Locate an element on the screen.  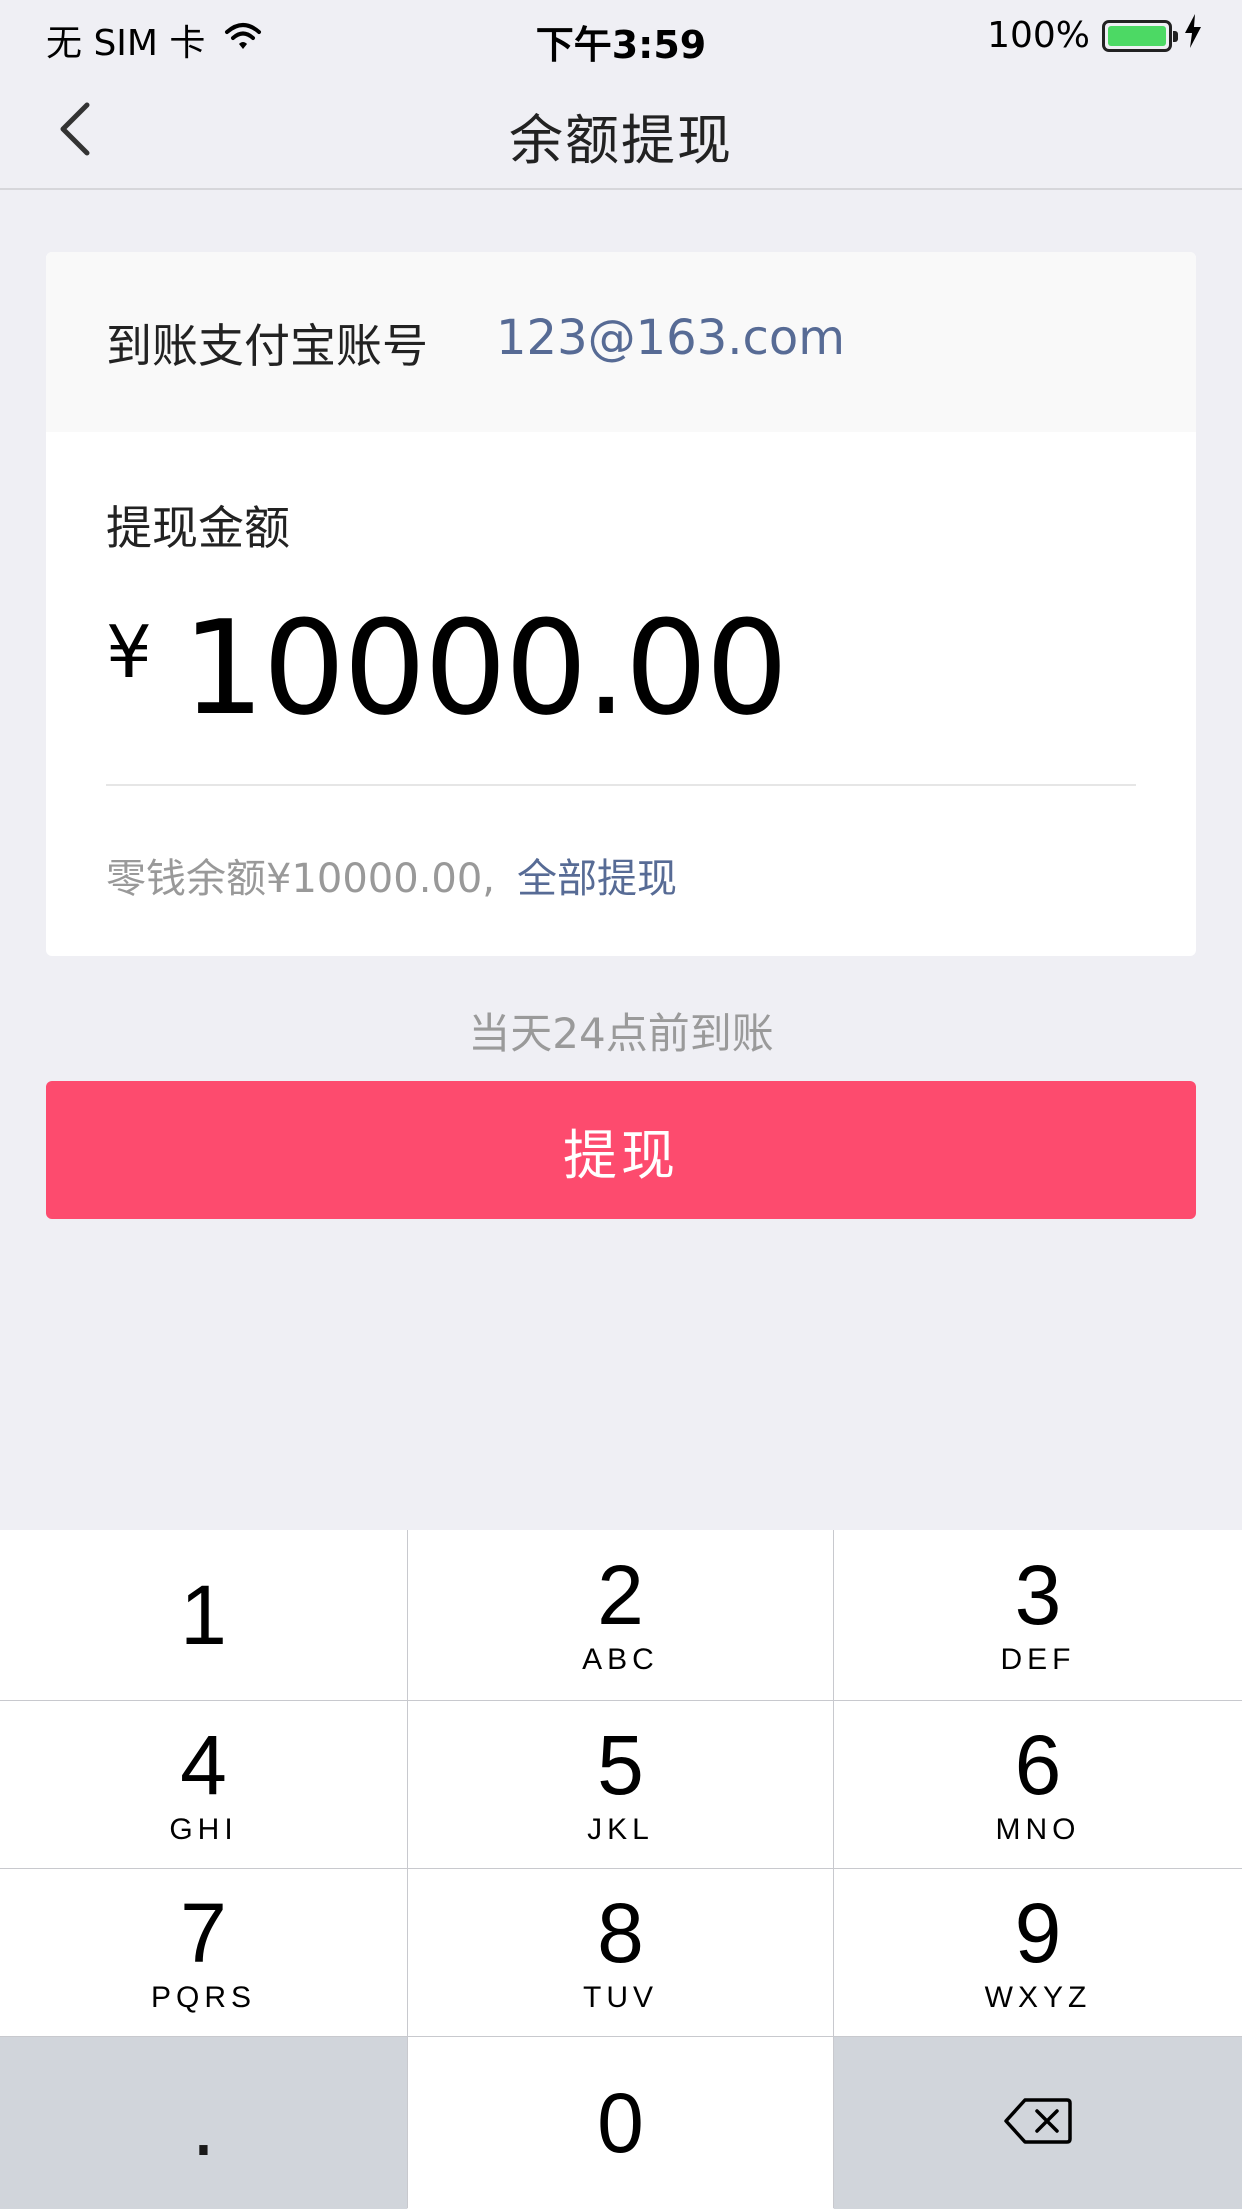
status-right: 100% is located at coordinates (1094, 35).